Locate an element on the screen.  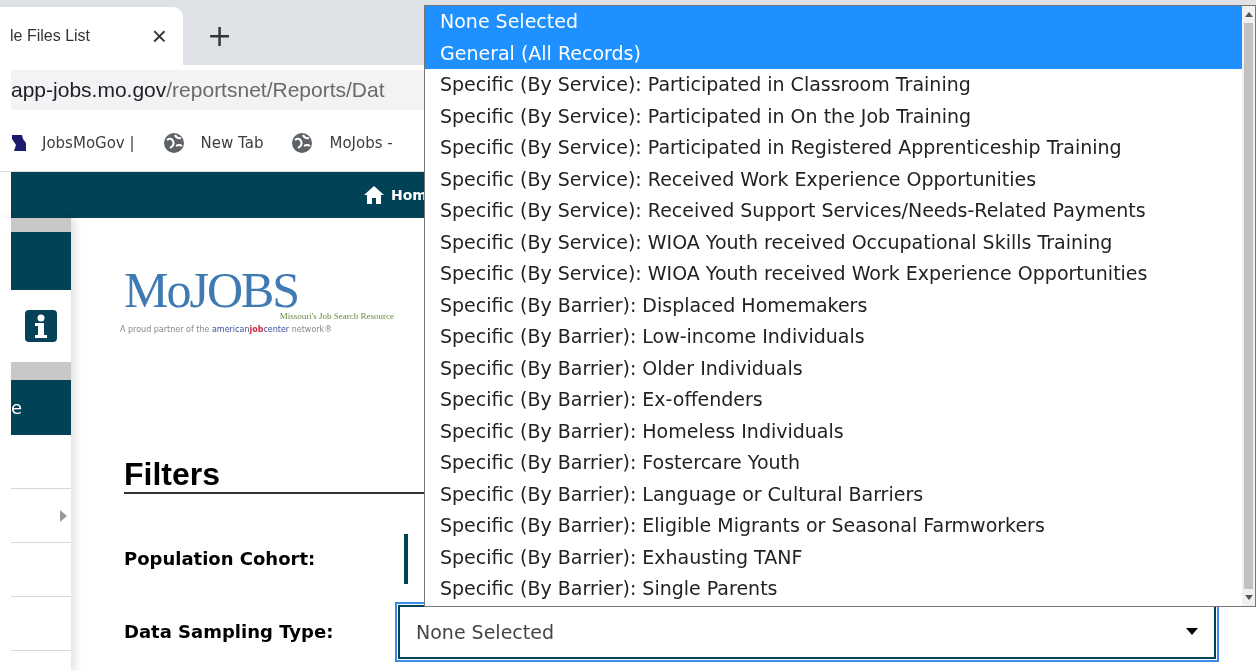
dropdown-option: Specific (By Barrier): Low-income Individuals is located at coordinates (833, 337).